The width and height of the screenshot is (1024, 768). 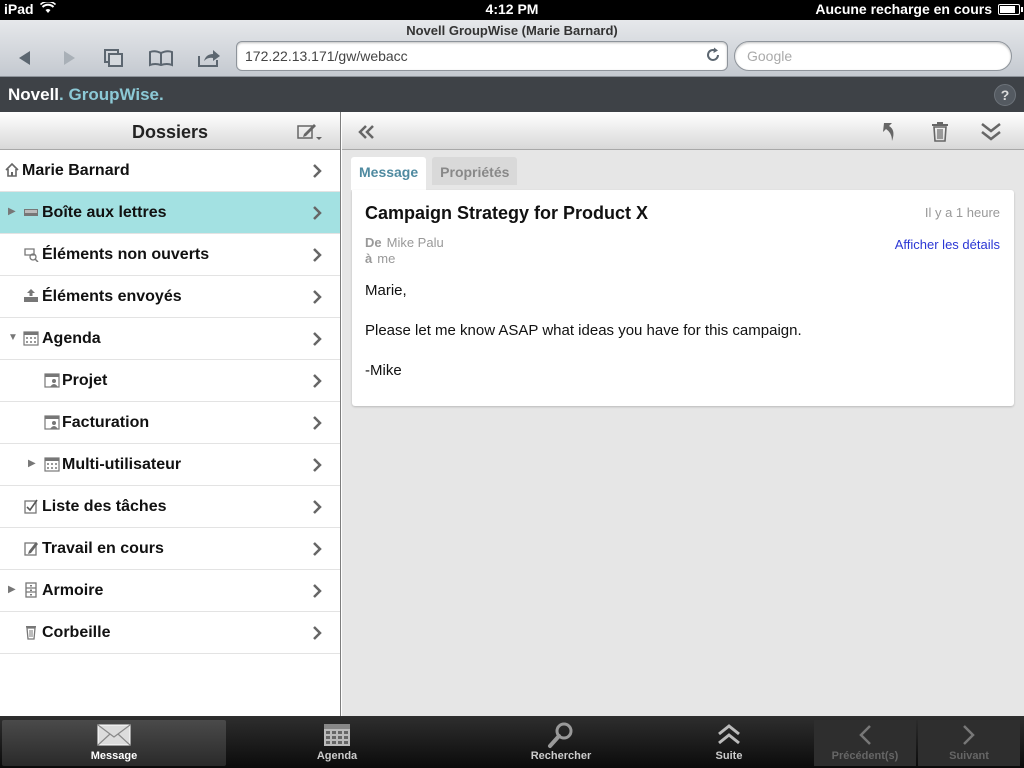 I want to click on forward-button, so click(x=69, y=58).